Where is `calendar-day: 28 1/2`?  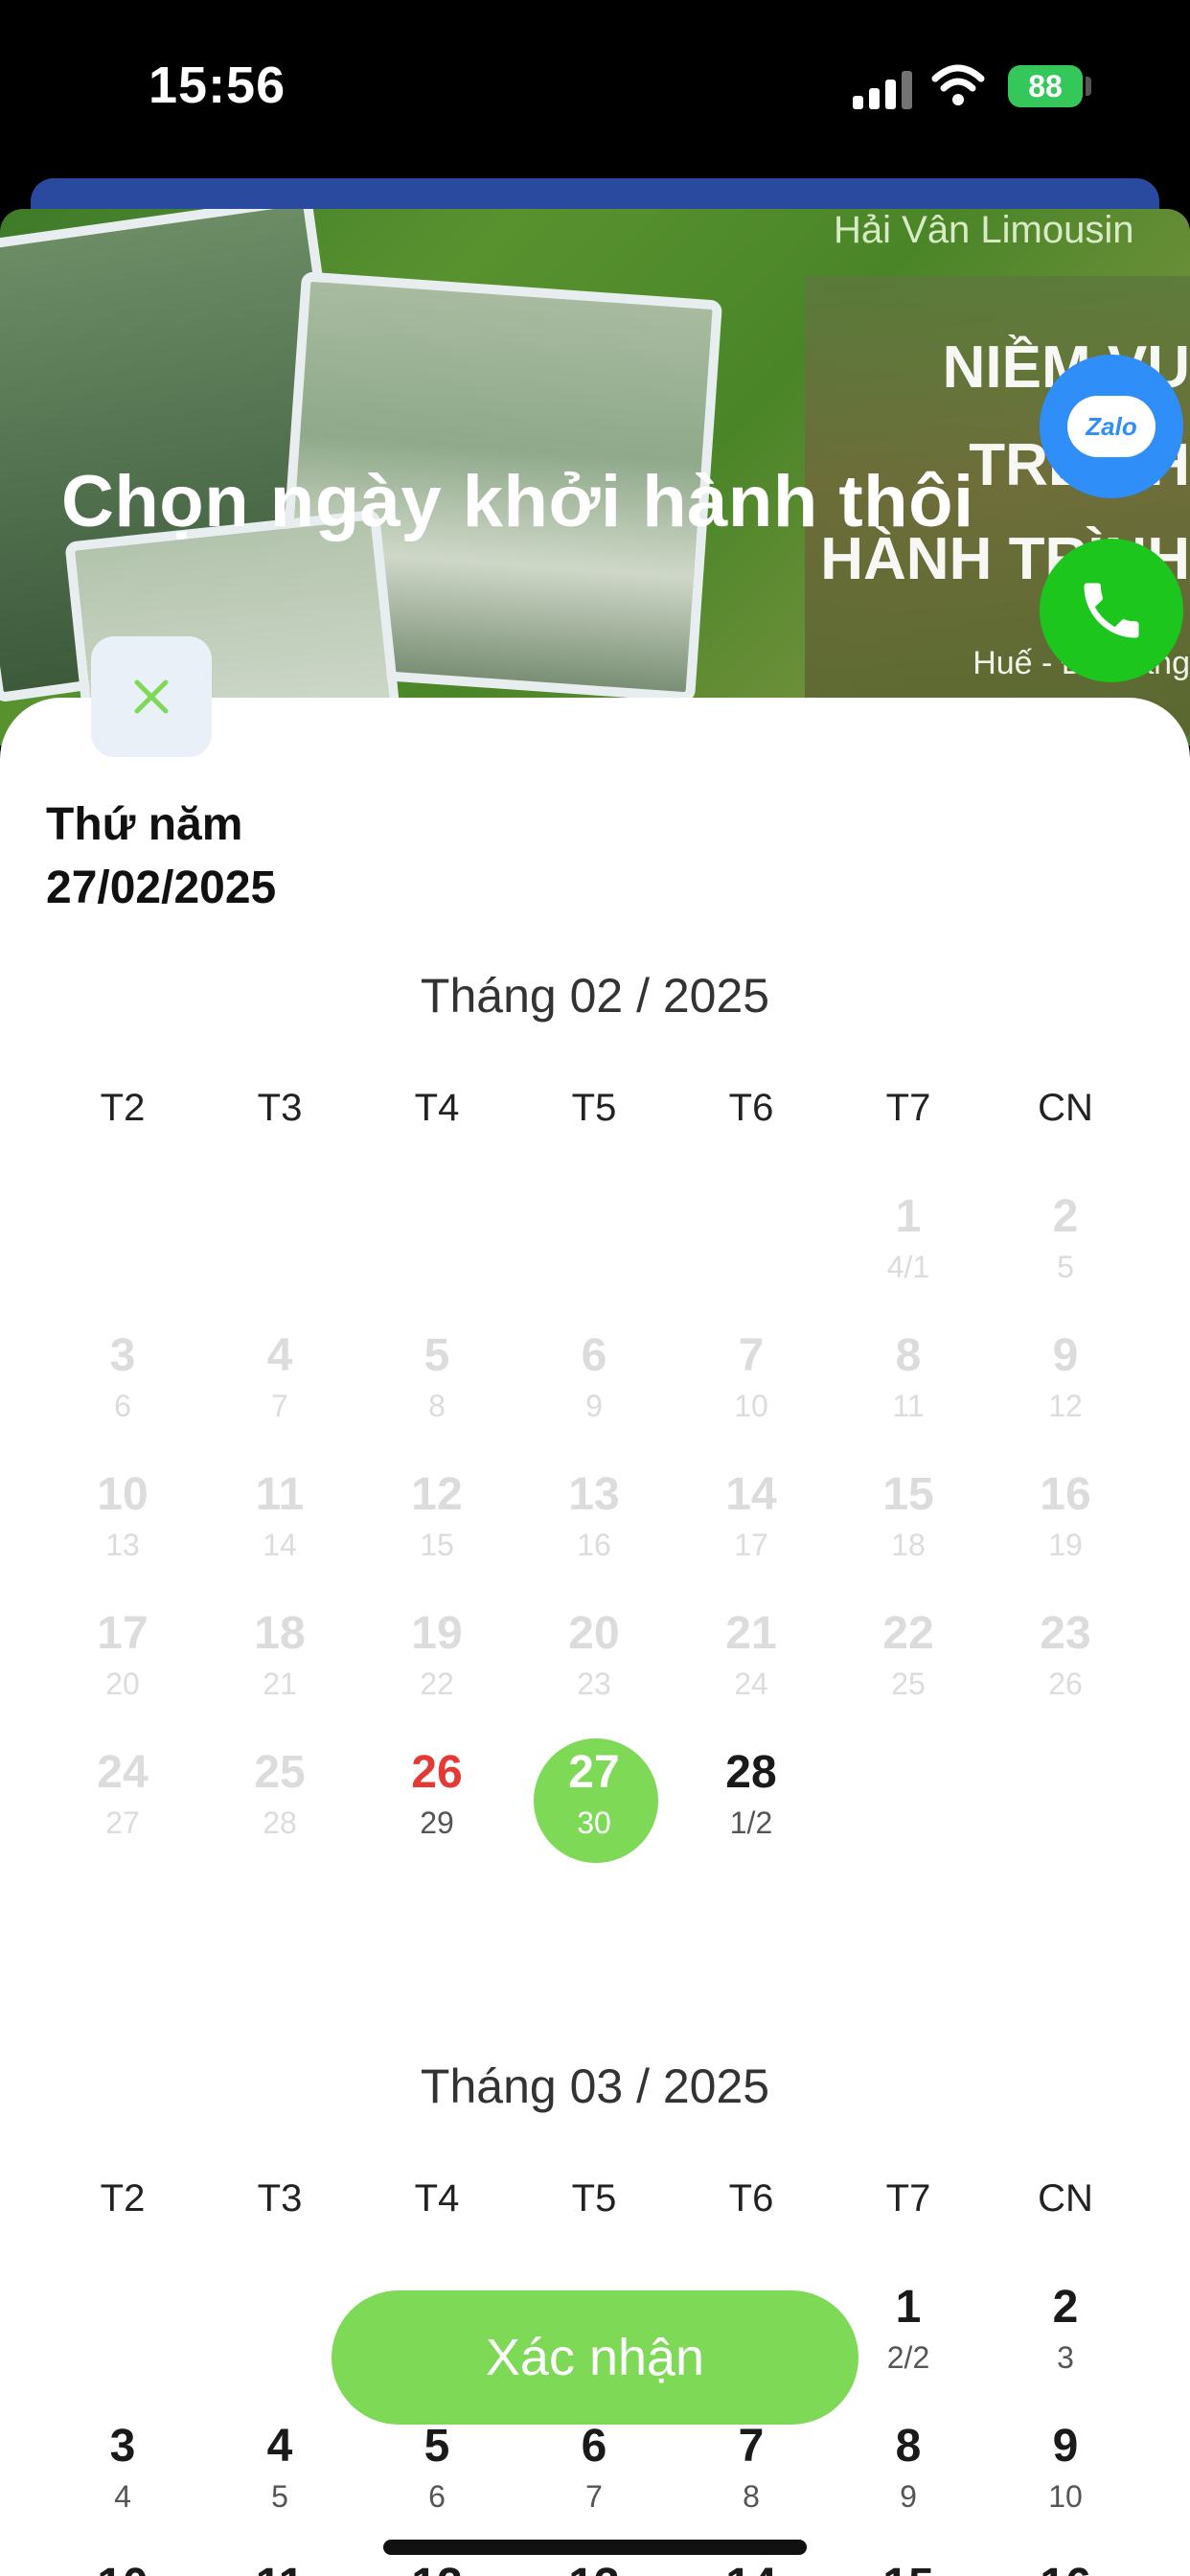
calendar-day: 28 1/2 is located at coordinates (751, 1813).